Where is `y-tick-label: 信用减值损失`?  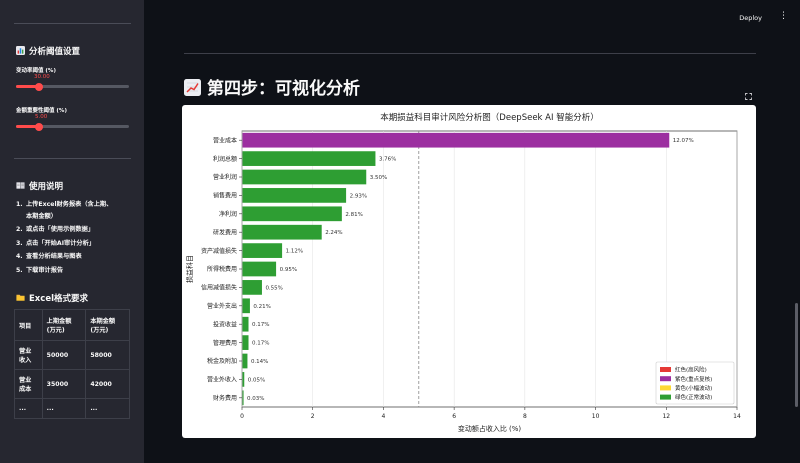 y-tick-label: 信用减值损失 is located at coordinates (219, 288).